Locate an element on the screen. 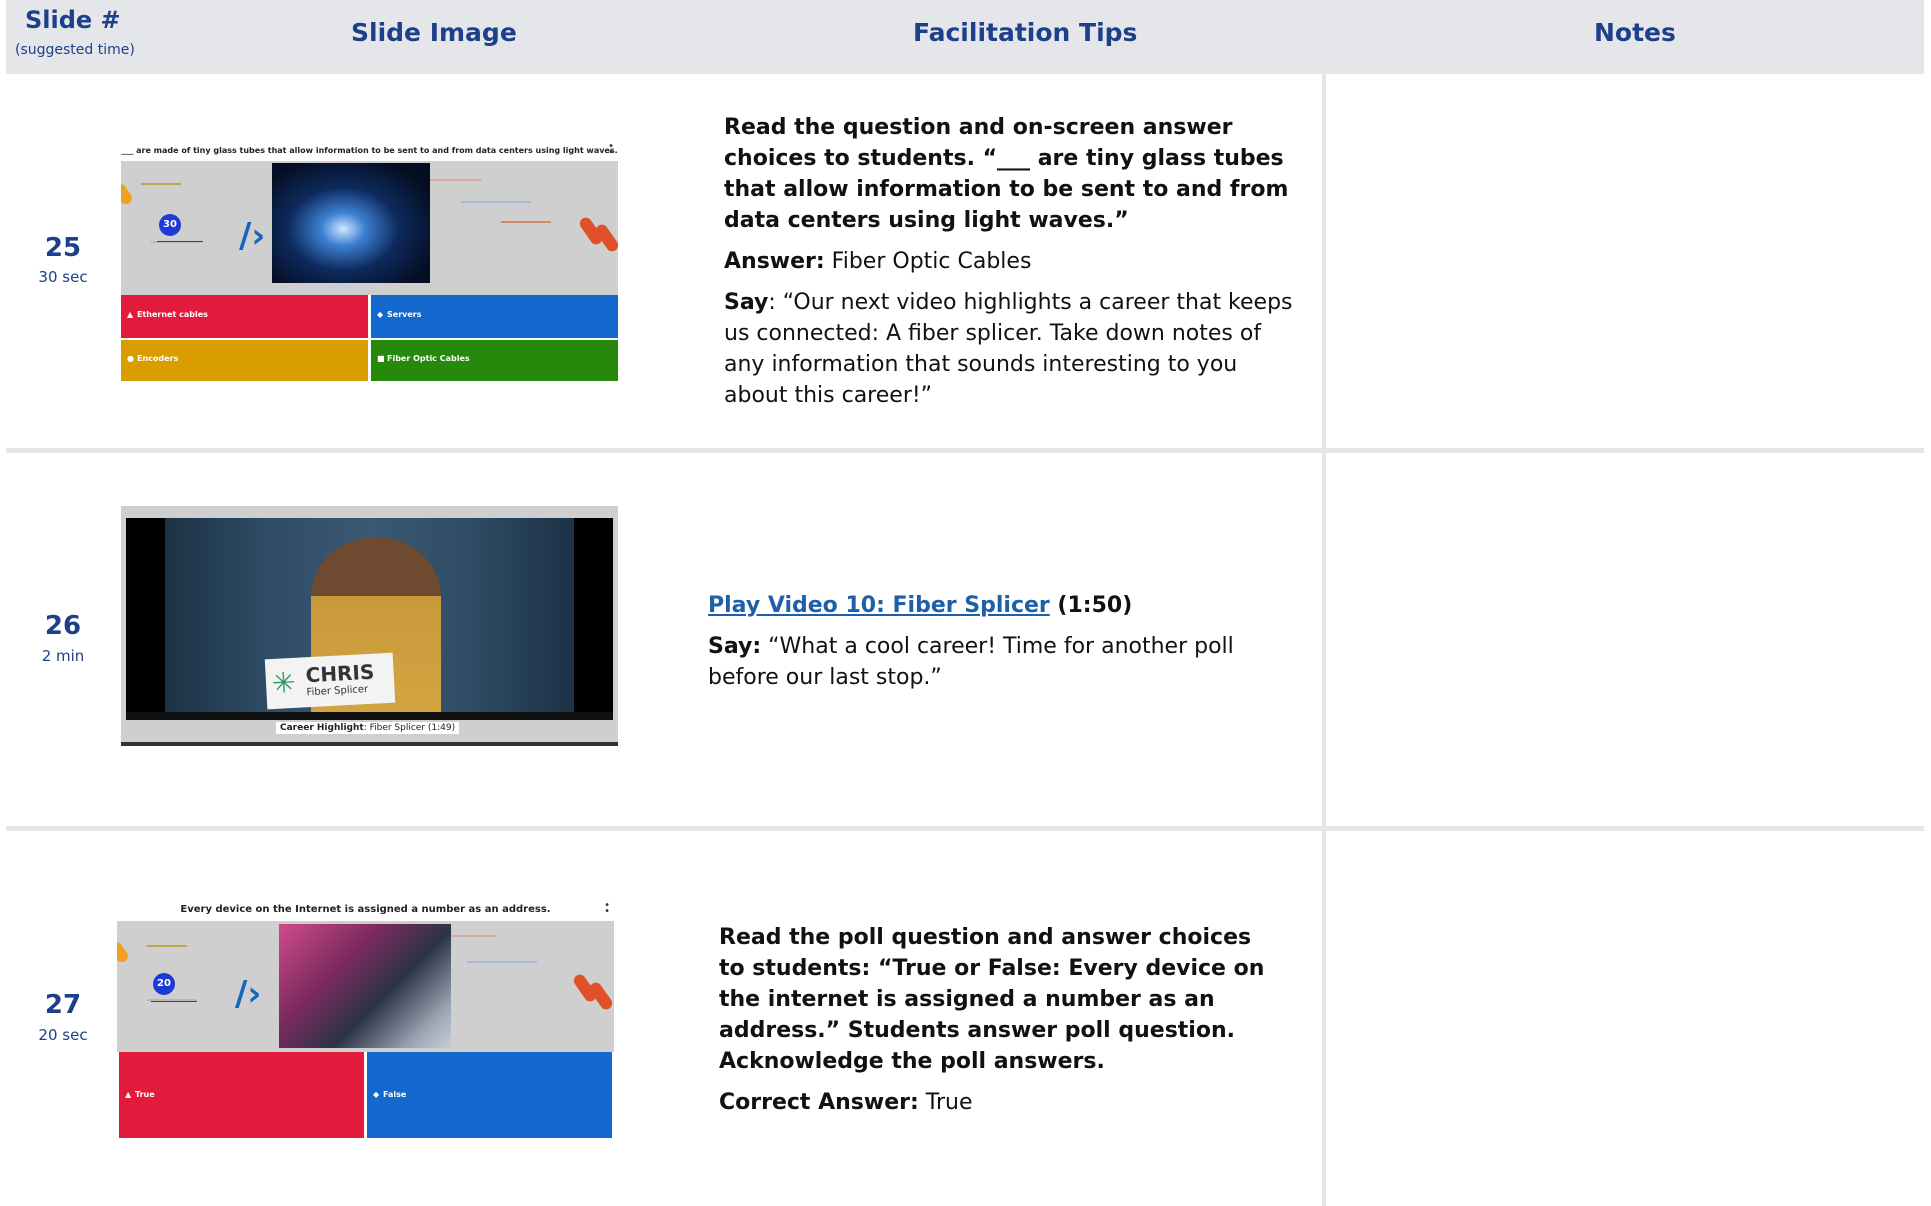 This screenshot has width=1931, height=1206. fiber-optic-image is located at coordinates (351, 223).